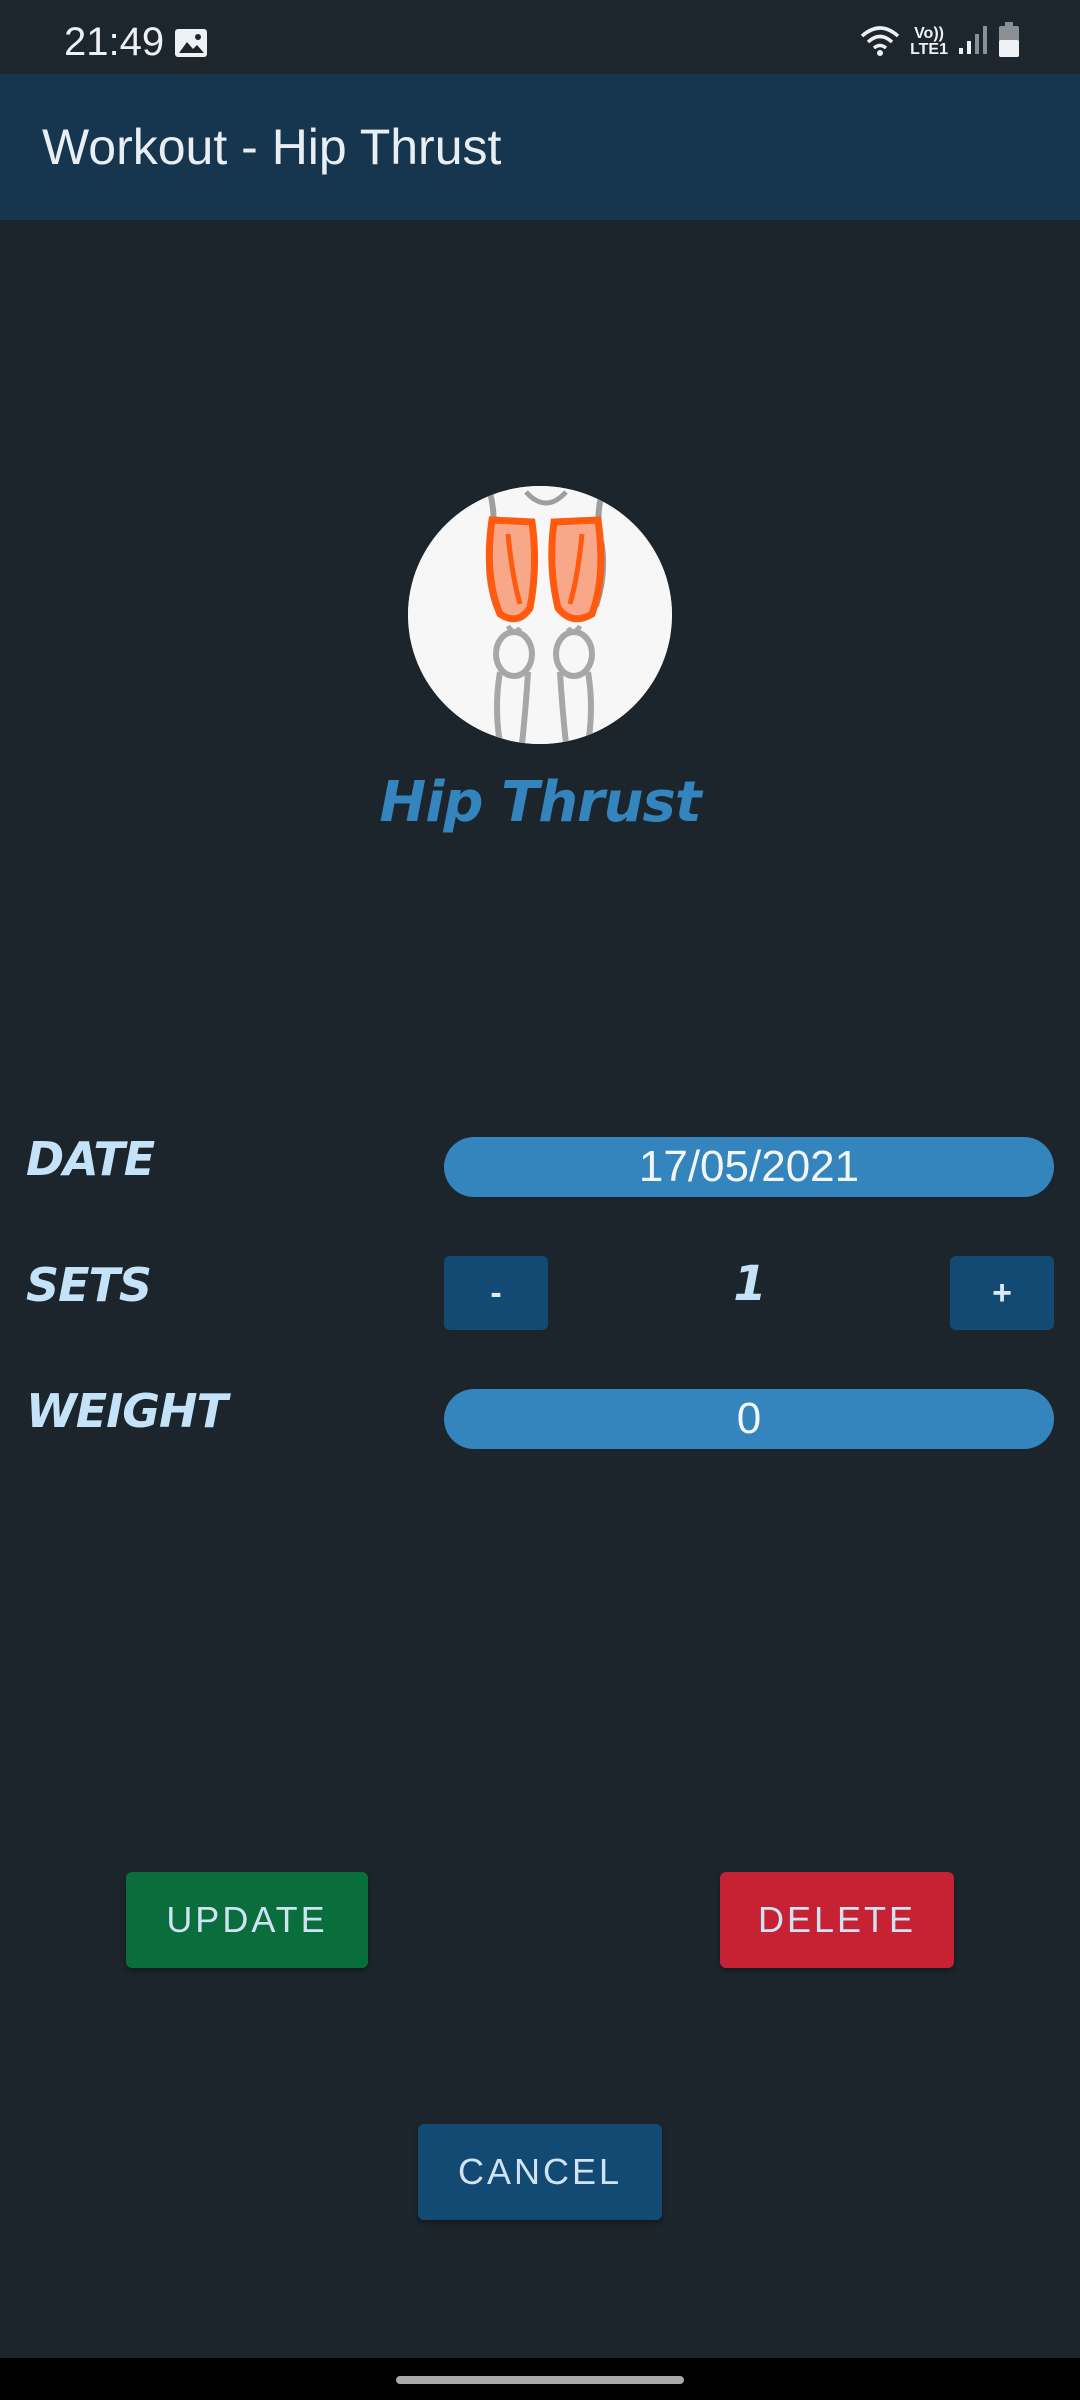 This screenshot has width=1080, height=2400. What do you see at coordinates (929, 49) in the screenshot?
I see `volte-line2: LTE1` at bounding box center [929, 49].